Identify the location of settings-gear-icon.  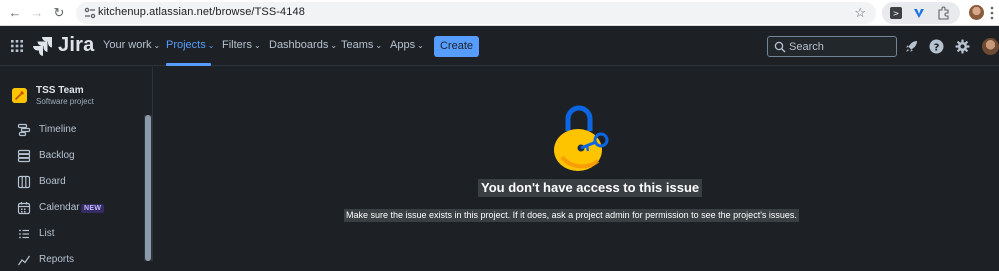
(962, 46).